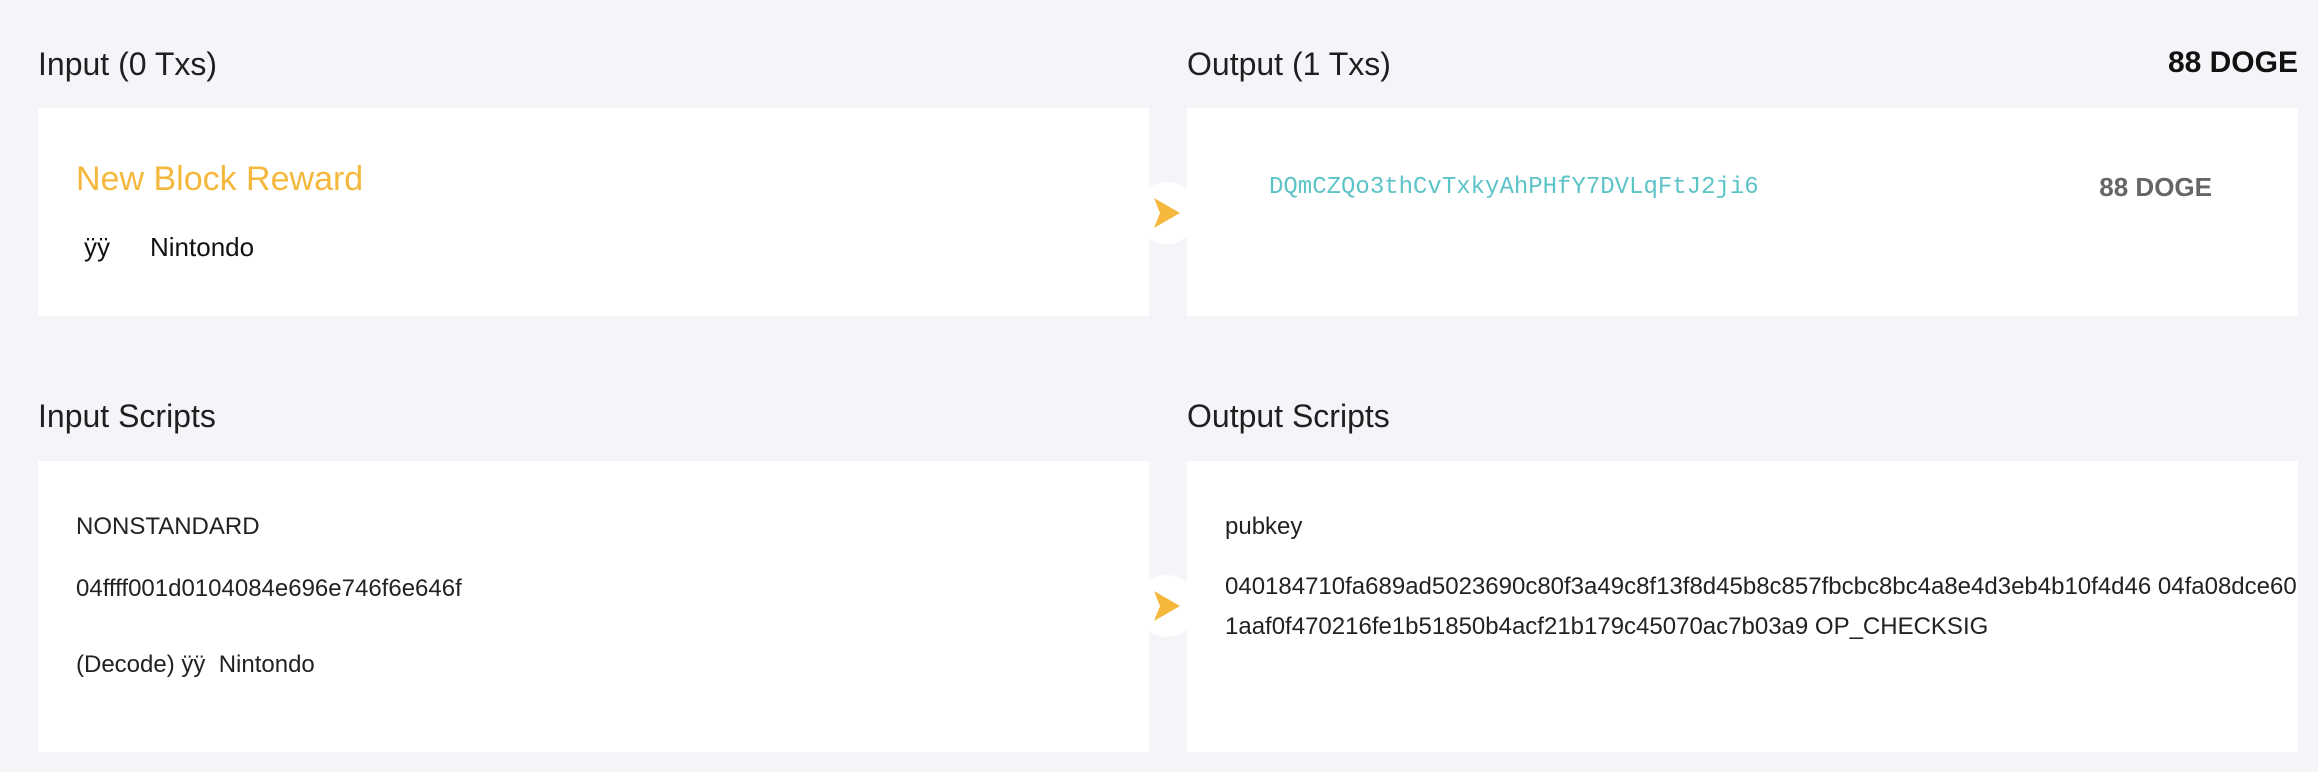 Image resolution: width=2318 pixels, height=772 pixels. I want to click on input-card: New Block Reward ÿÿ Nintondo, so click(593, 212).